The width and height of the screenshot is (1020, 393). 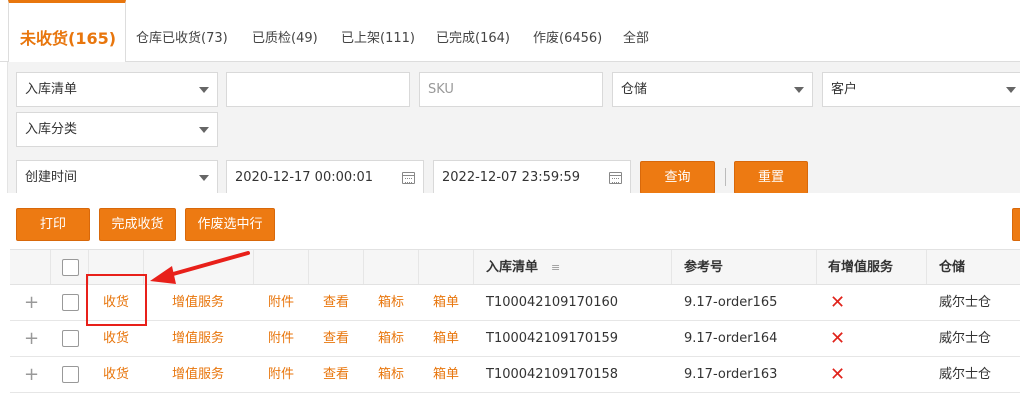 What do you see at coordinates (861, 267) in the screenshot?
I see `header-value-added: 有增值服务` at bounding box center [861, 267].